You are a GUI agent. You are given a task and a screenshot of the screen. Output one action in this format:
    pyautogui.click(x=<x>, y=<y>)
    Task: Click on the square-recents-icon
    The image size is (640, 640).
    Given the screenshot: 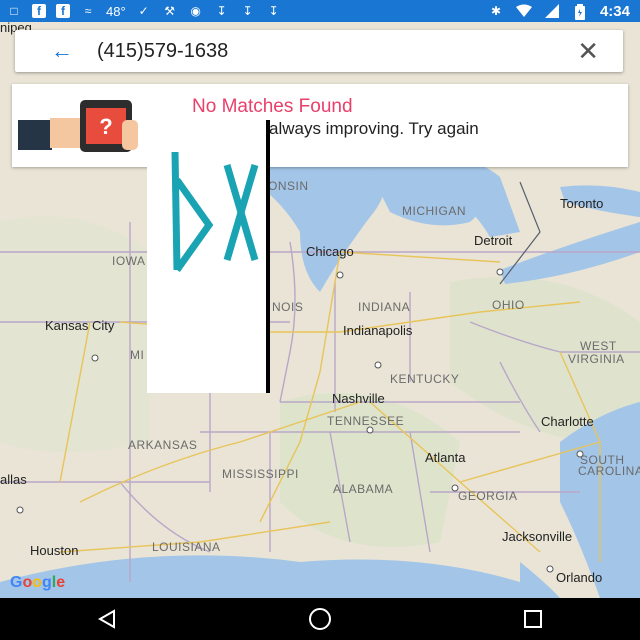 What is the action you would take?
    pyautogui.click(x=533, y=619)
    